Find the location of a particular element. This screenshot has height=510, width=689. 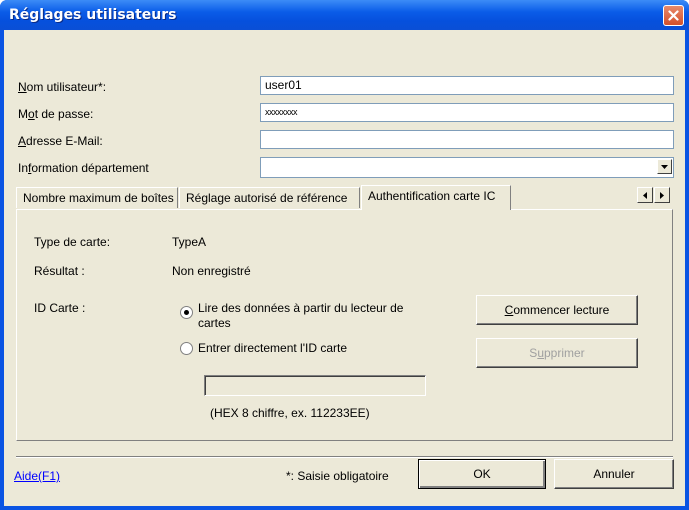

department-combobox is located at coordinates (467, 167).